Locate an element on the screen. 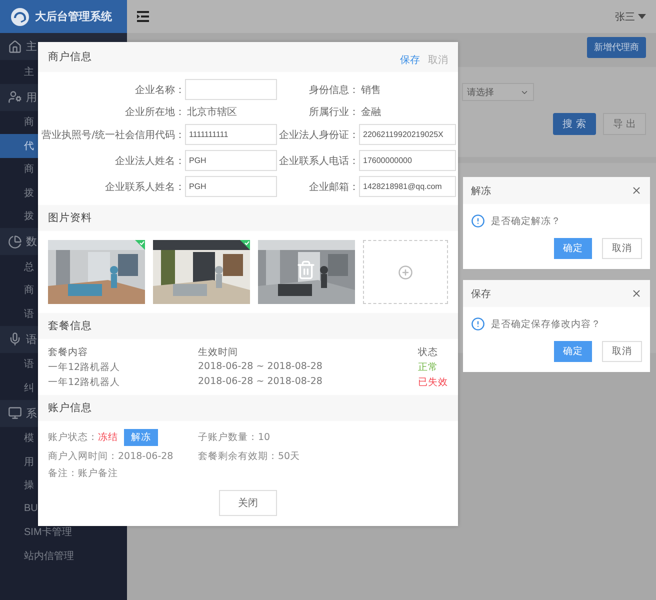  dialog-title: 解冻 is located at coordinates (481, 191).